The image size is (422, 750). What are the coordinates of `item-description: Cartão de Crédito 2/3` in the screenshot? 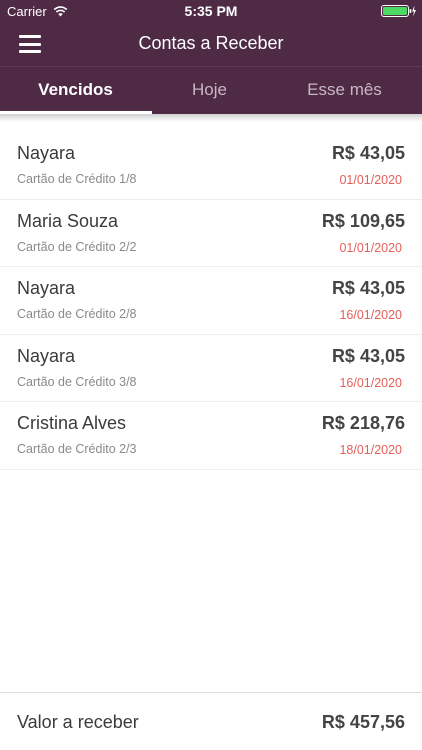 It's located at (77, 449).